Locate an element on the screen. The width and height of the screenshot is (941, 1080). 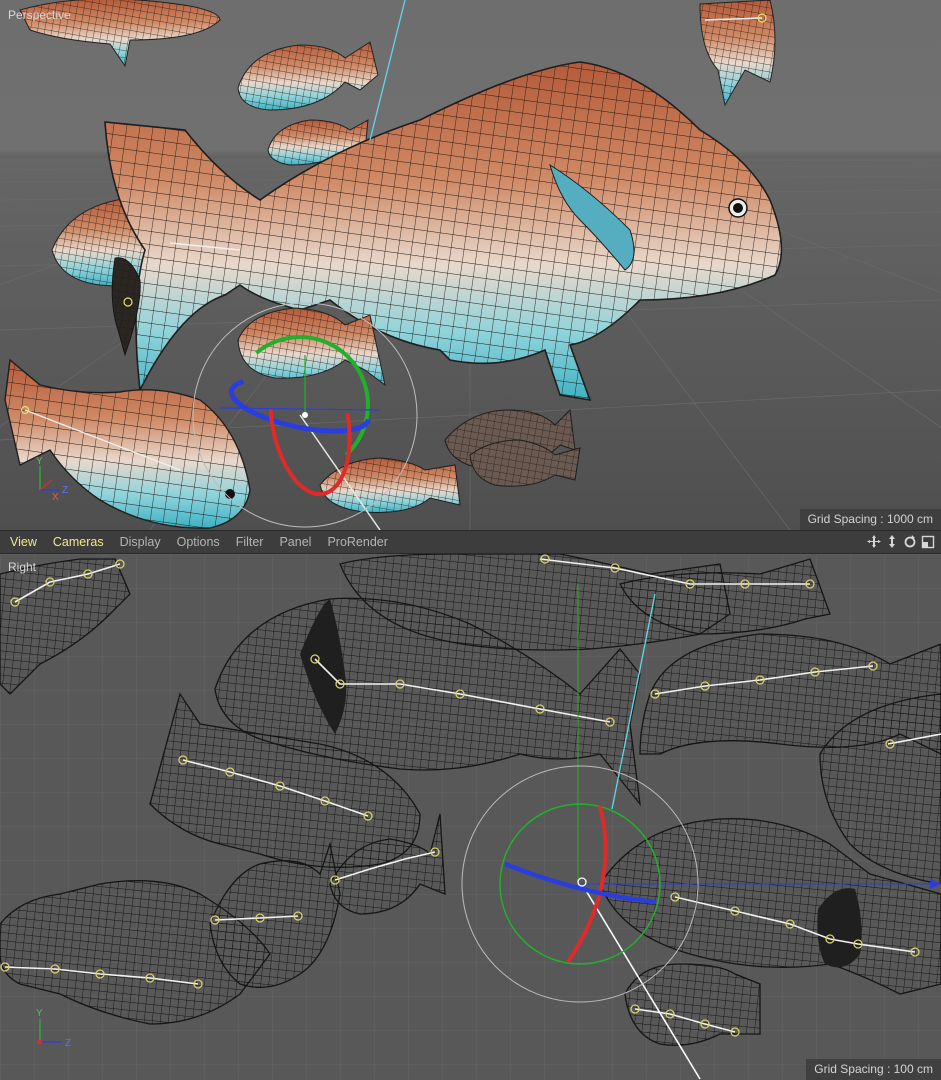
dolly-view-icon is located at coordinates (892, 541).